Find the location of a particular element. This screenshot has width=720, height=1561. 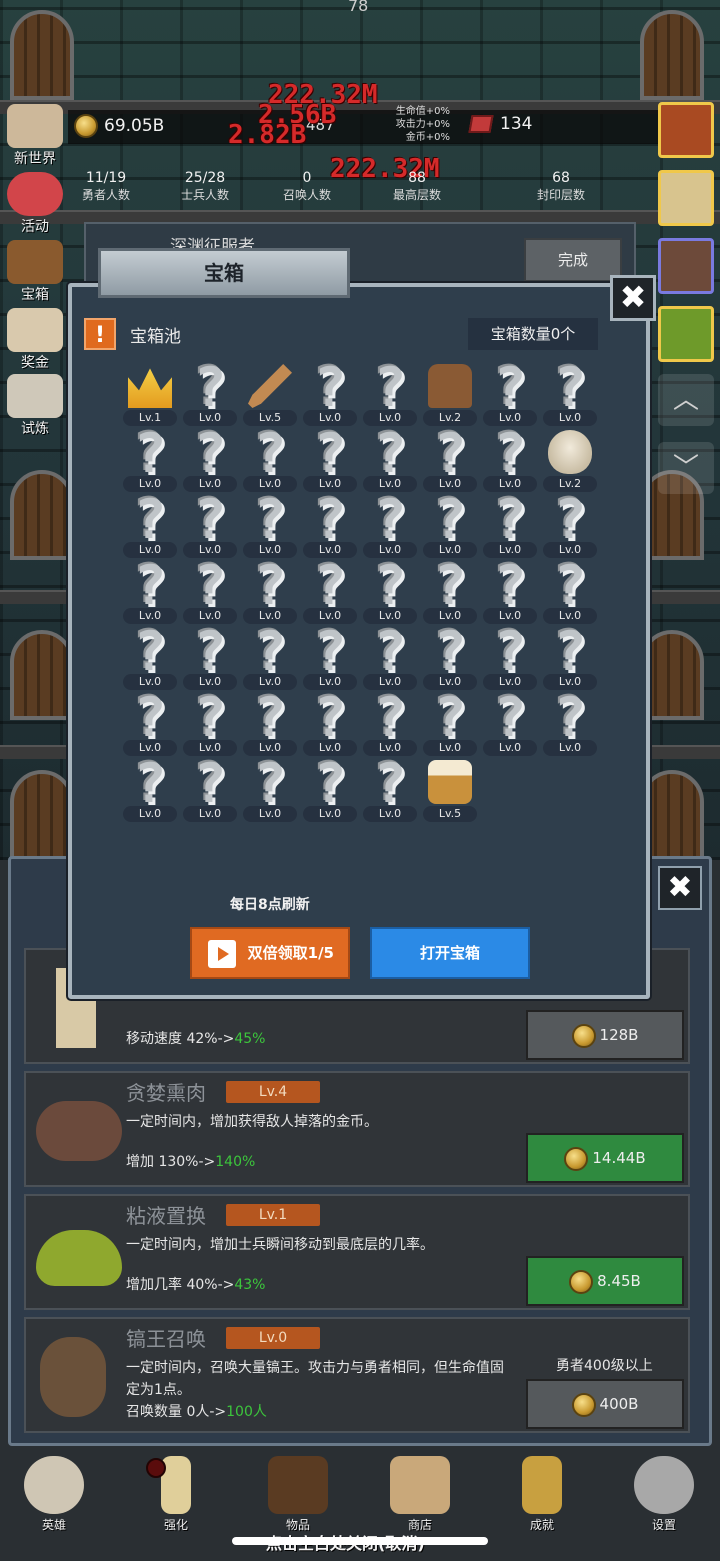

chest-item-bowl: Lv.2 is located at coordinates (570, 461).